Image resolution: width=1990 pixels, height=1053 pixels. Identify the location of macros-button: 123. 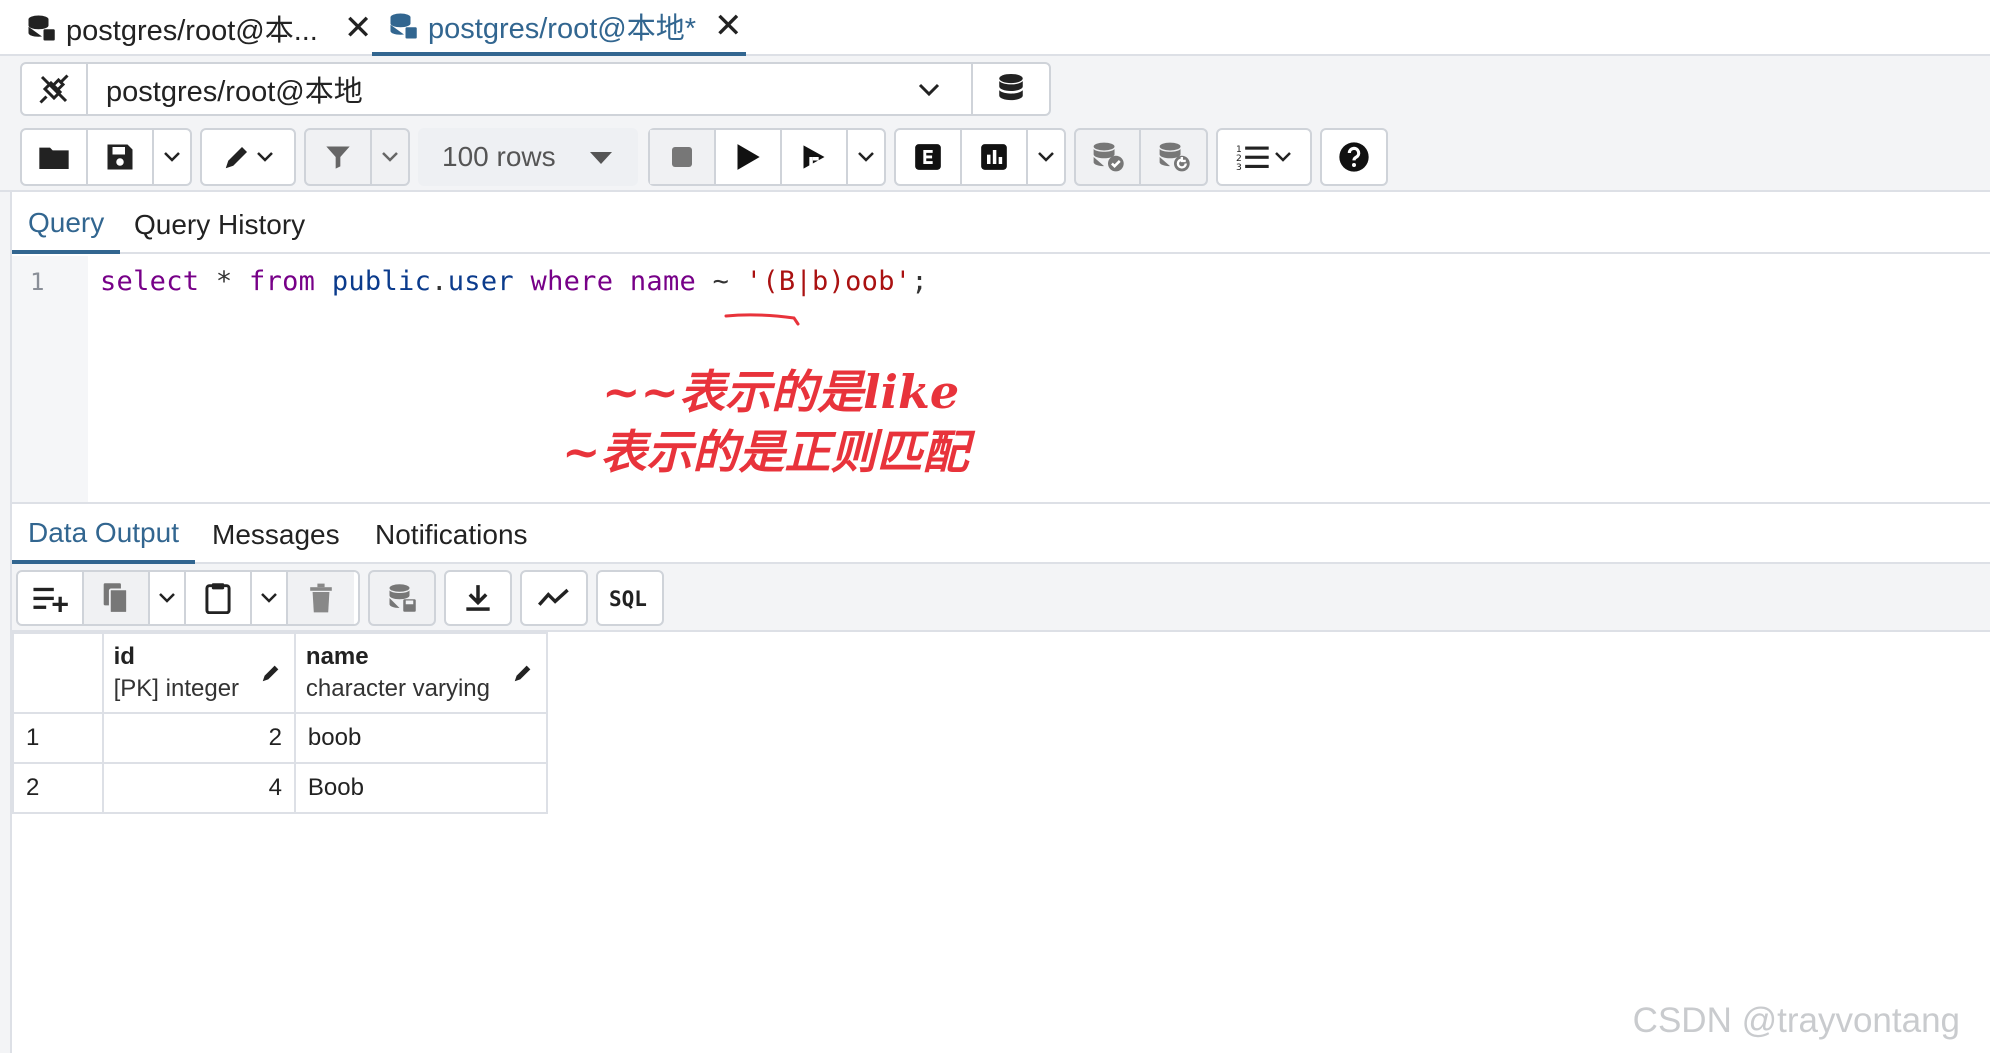
(1264, 157).